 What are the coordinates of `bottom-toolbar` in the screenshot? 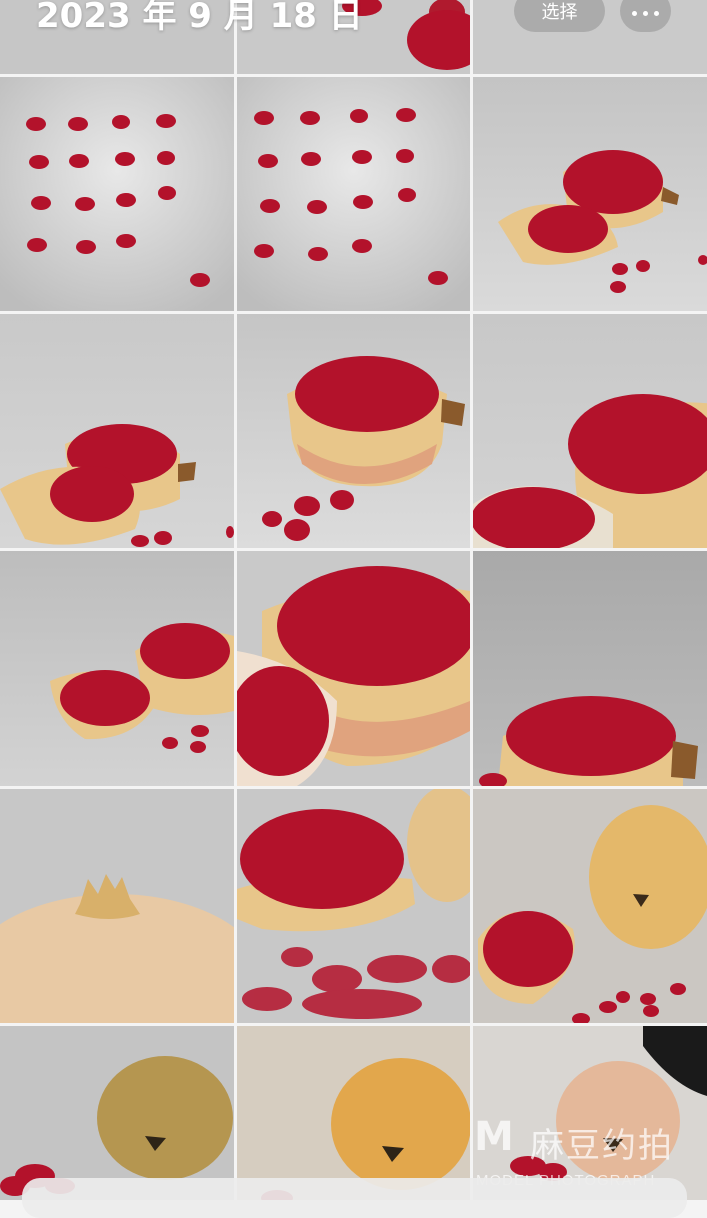 It's located at (354, 1198).